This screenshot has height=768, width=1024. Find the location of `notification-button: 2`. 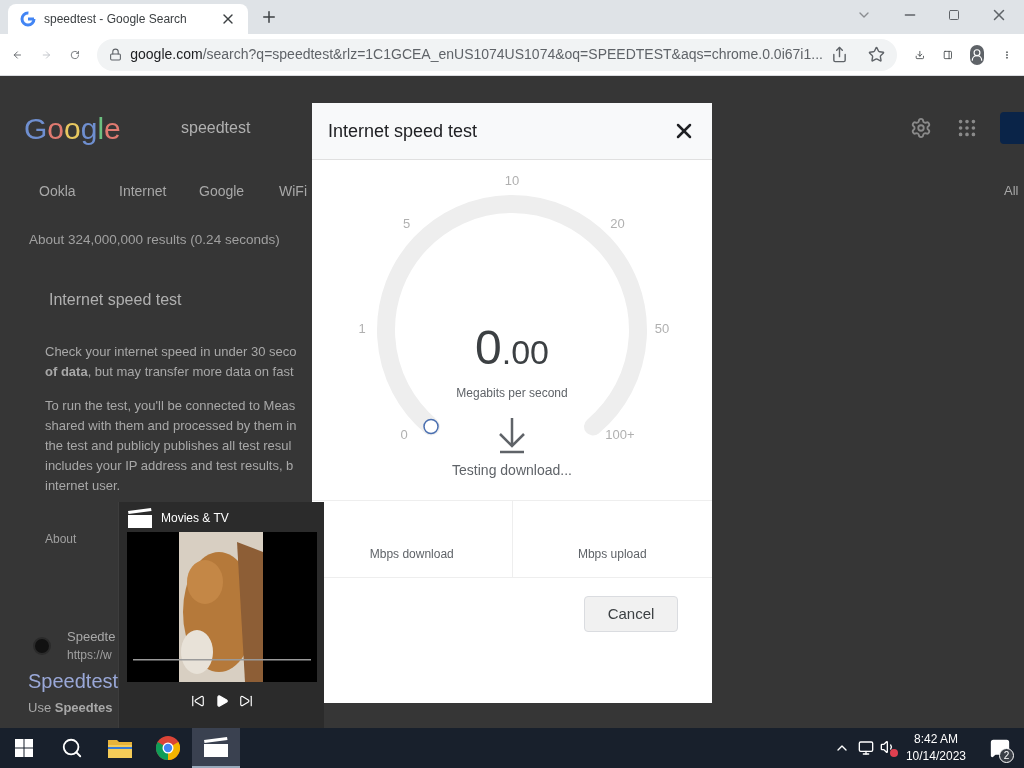

notification-button: 2 is located at coordinates (1000, 748).